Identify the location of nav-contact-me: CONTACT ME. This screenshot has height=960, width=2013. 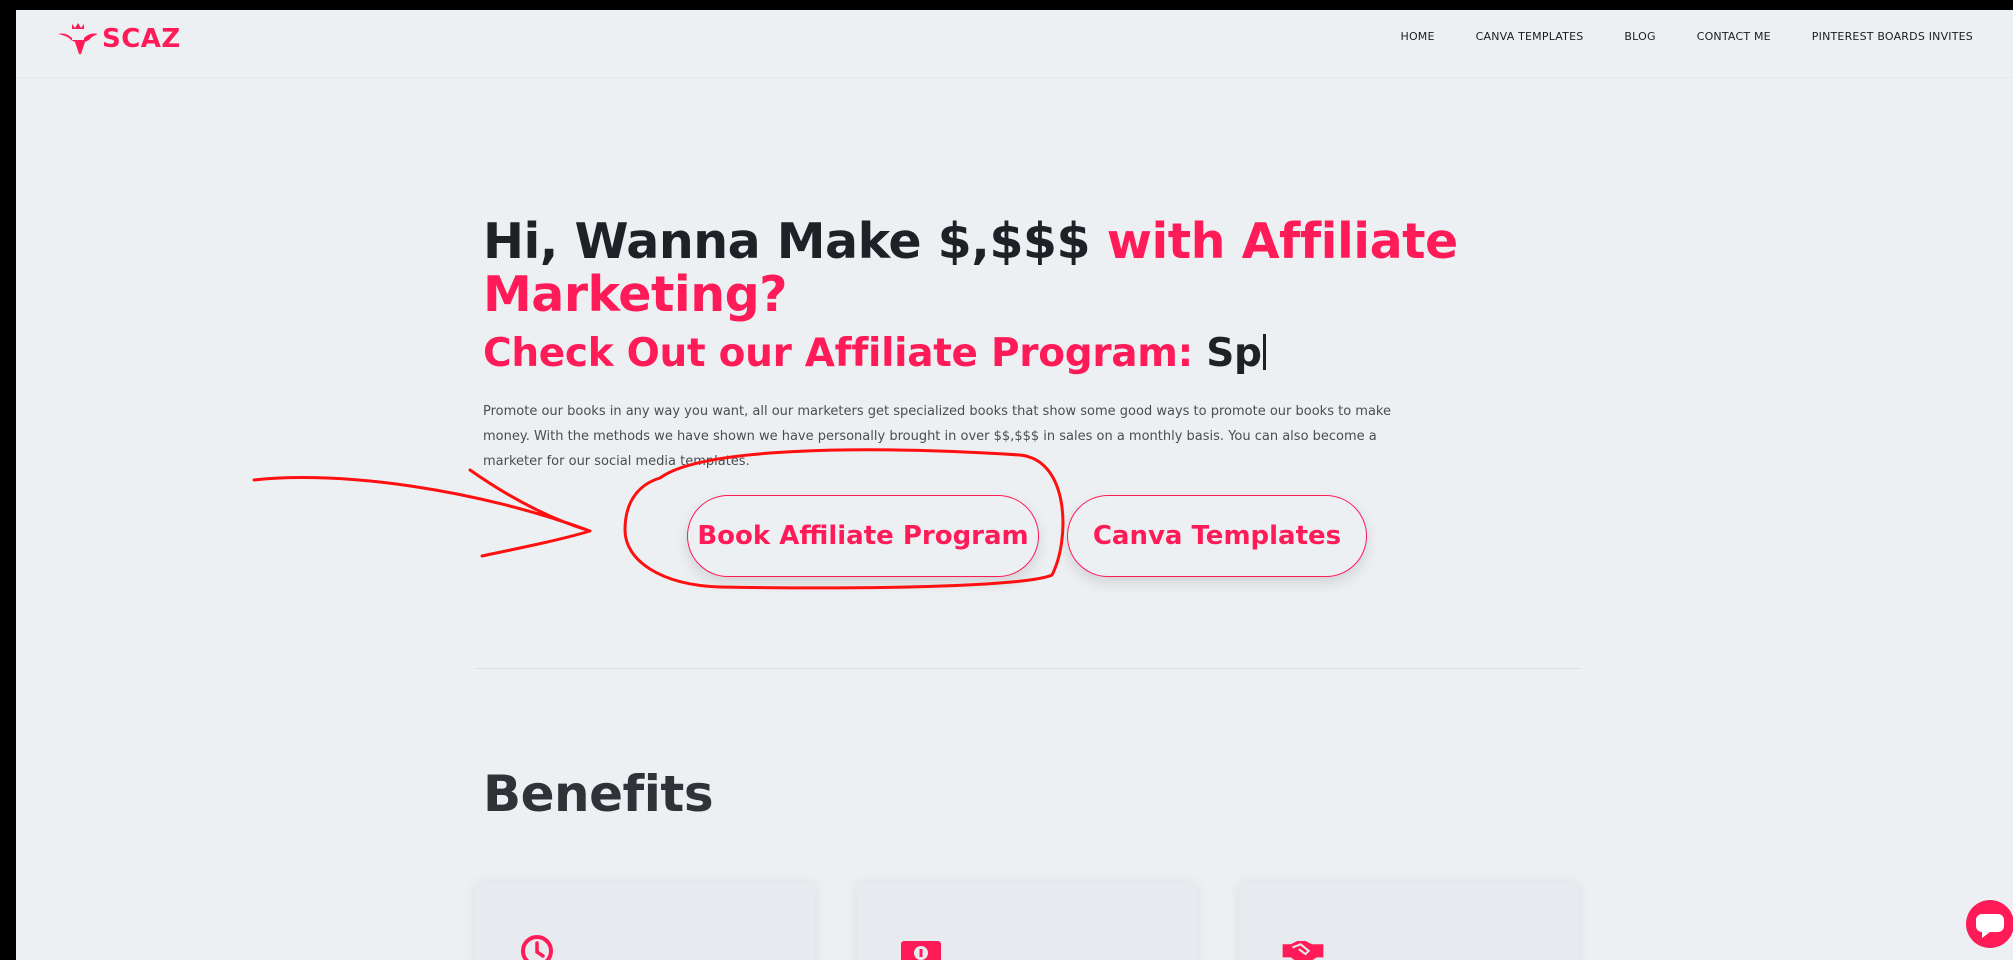
(1734, 36).